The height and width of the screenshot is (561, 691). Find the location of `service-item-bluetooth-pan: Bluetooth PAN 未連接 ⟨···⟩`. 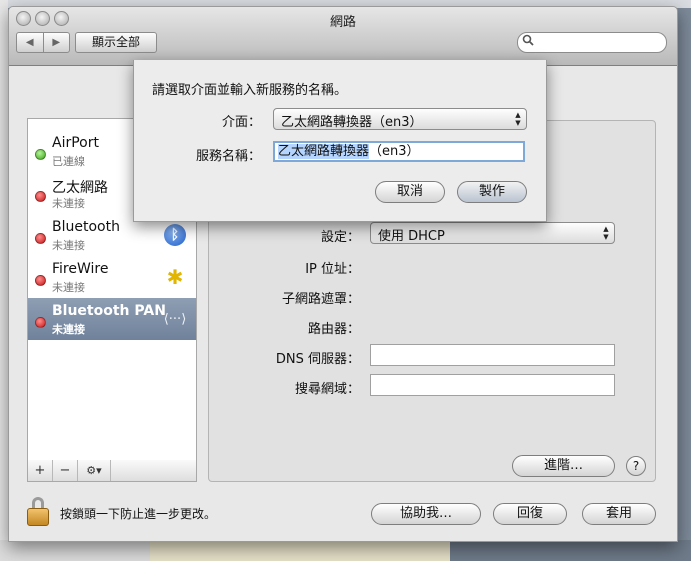

service-item-bluetooth-pan: Bluetooth PAN 未連接 ⟨···⟩ is located at coordinates (112, 319).